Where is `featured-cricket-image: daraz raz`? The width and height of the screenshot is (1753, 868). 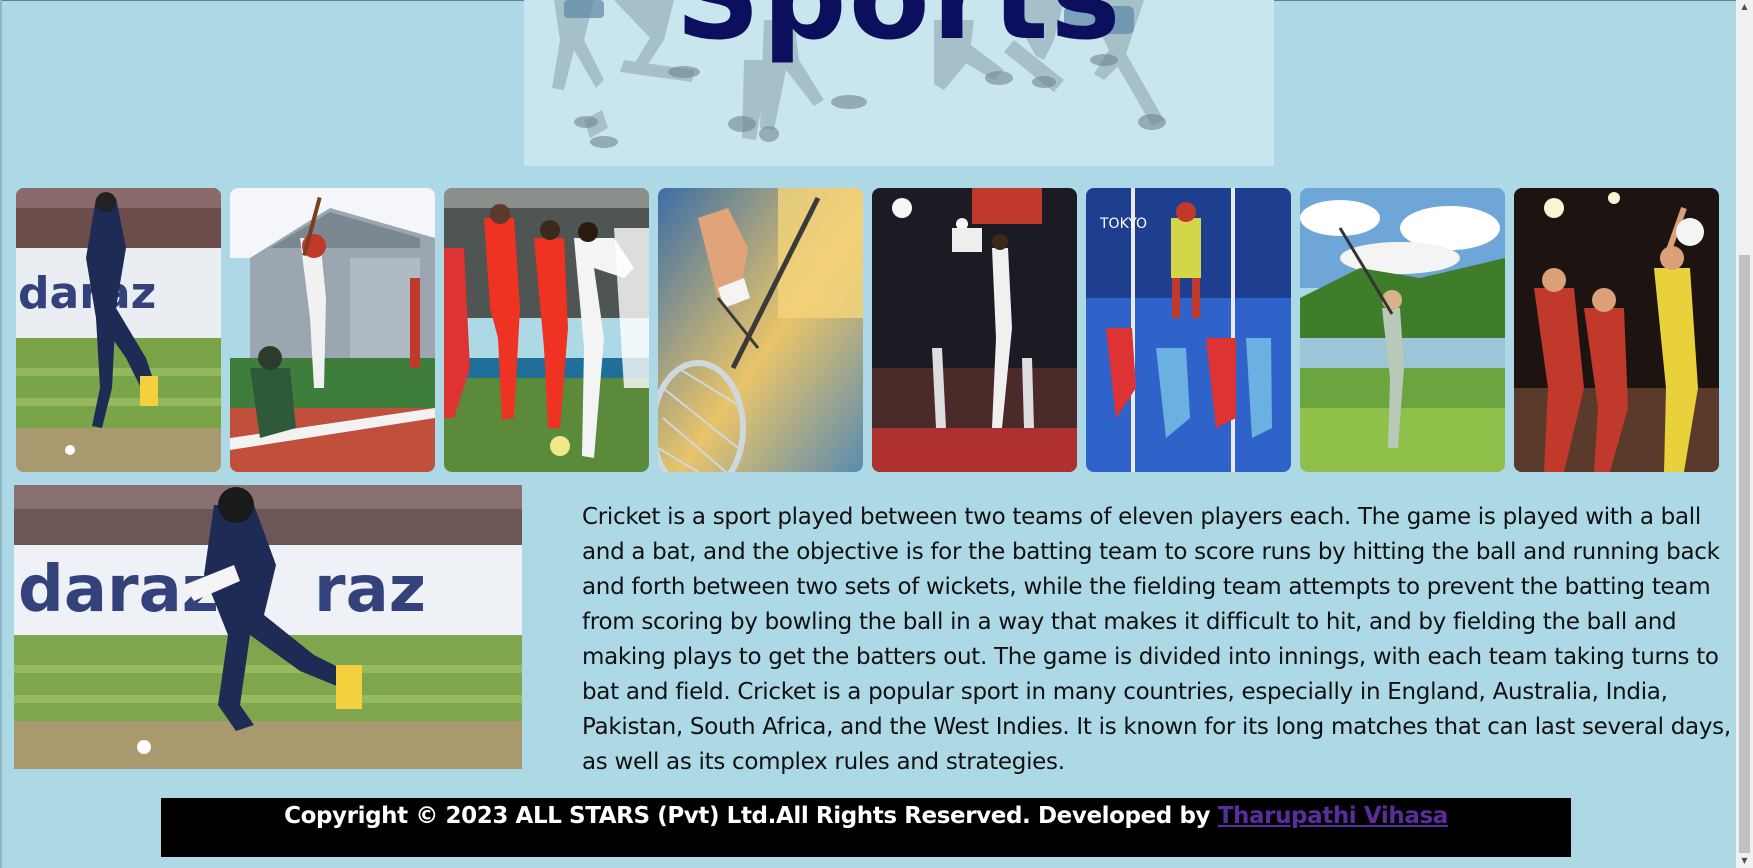
featured-cricket-image: daraz raz is located at coordinates (268, 627).